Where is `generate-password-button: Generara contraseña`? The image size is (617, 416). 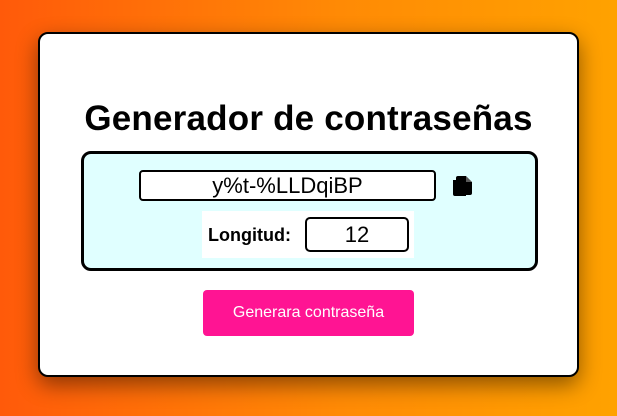
generate-password-button: Generara contraseña is located at coordinates (308, 313).